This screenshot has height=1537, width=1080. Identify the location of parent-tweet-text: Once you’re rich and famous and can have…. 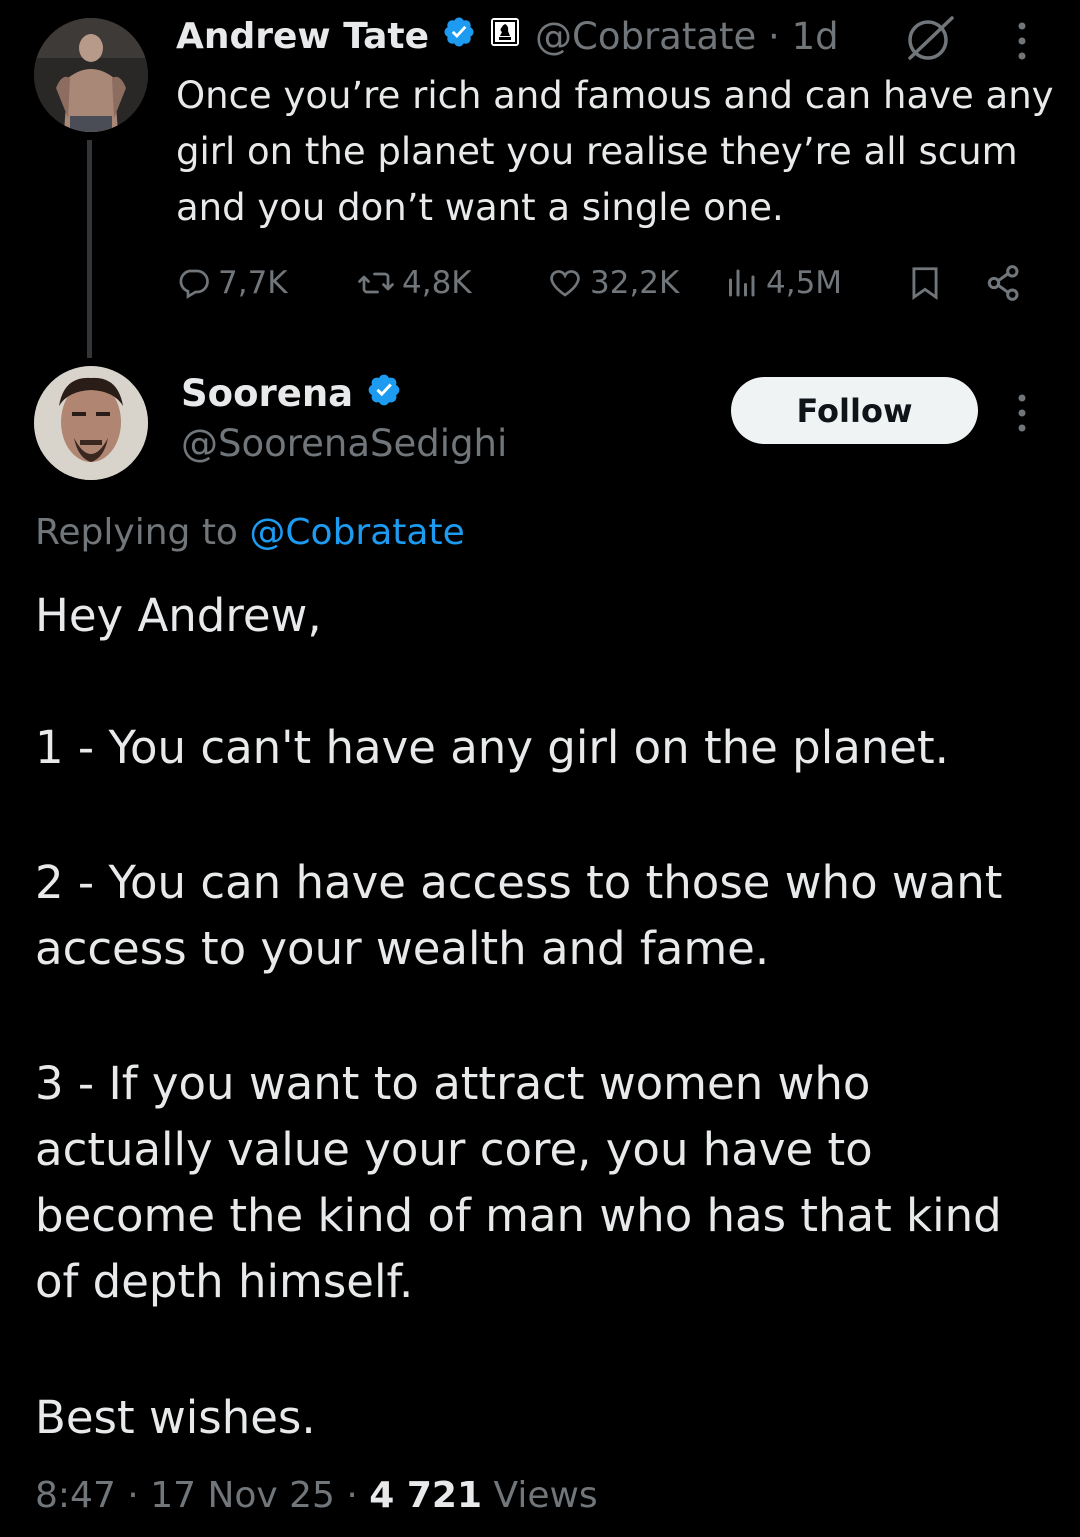
(615, 151).